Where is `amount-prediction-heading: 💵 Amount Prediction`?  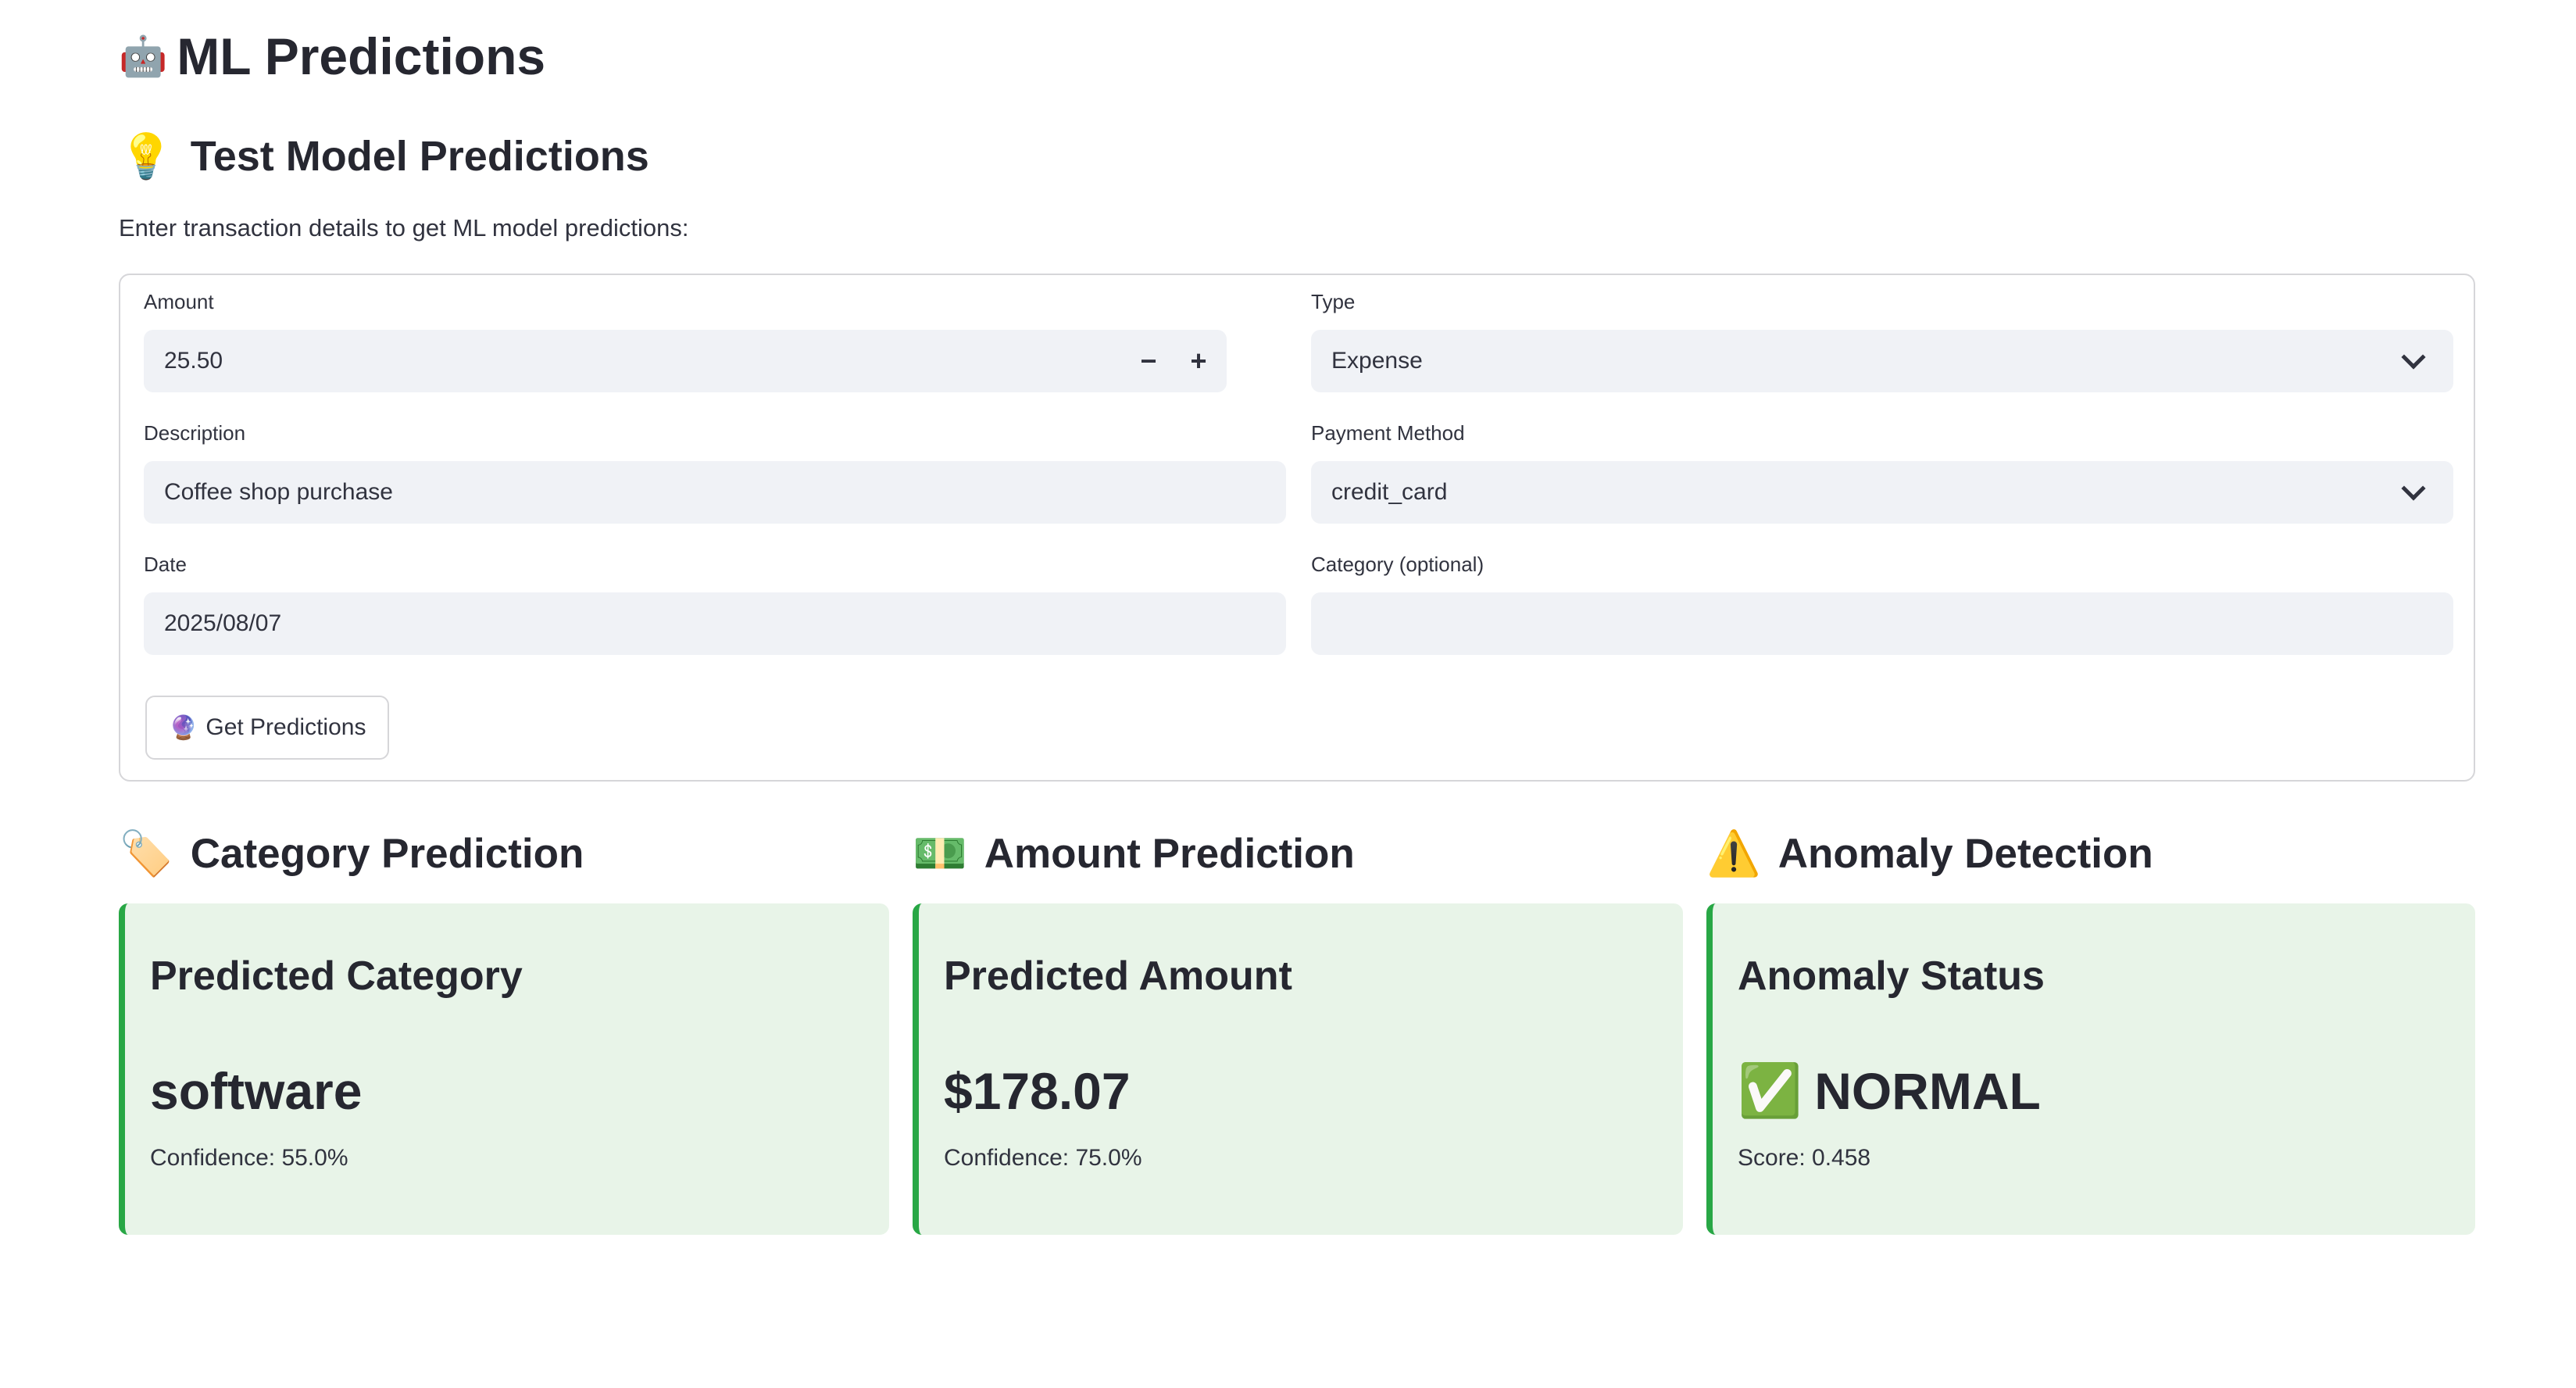 amount-prediction-heading: 💵 Amount Prediction is located at coordinates (1134, 853).